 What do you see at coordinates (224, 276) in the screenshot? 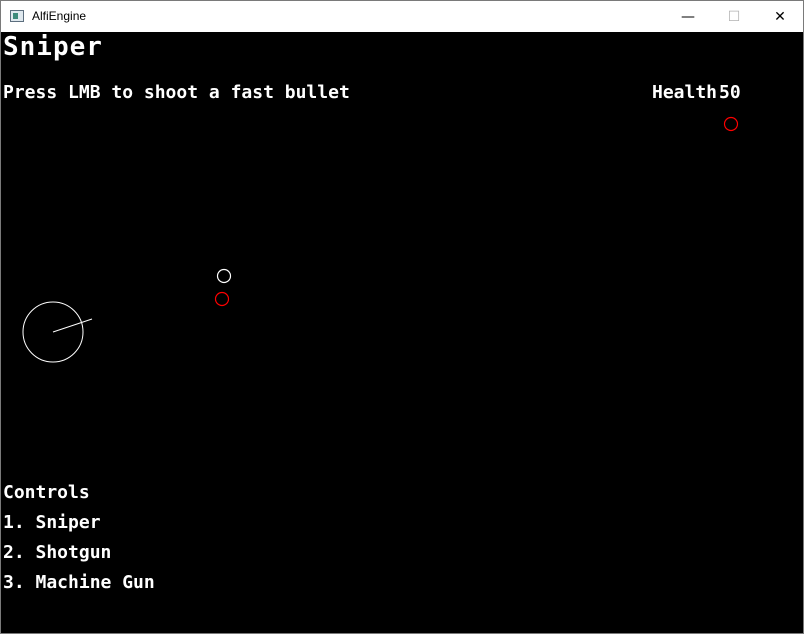
I see `bullet` at bounding box center [224, 276].